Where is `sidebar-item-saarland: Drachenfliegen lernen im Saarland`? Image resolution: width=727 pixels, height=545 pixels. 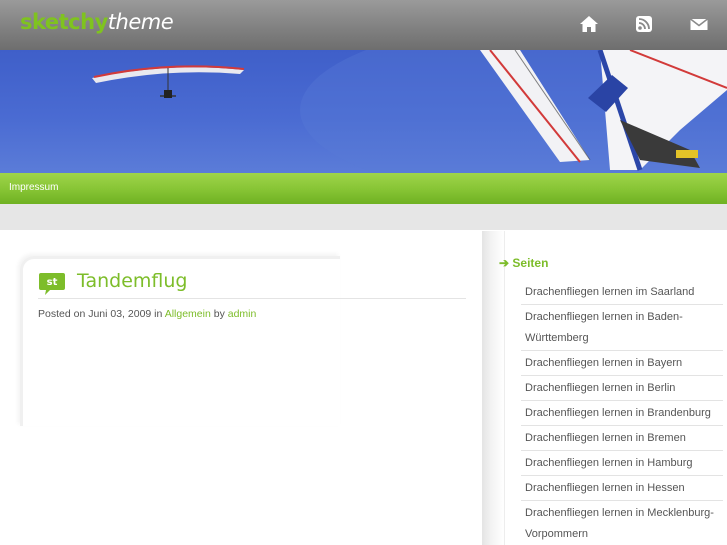
sidebar-item-saarland: Drachenfliegen lernen im Saarland is located at coordinates (622, 292).